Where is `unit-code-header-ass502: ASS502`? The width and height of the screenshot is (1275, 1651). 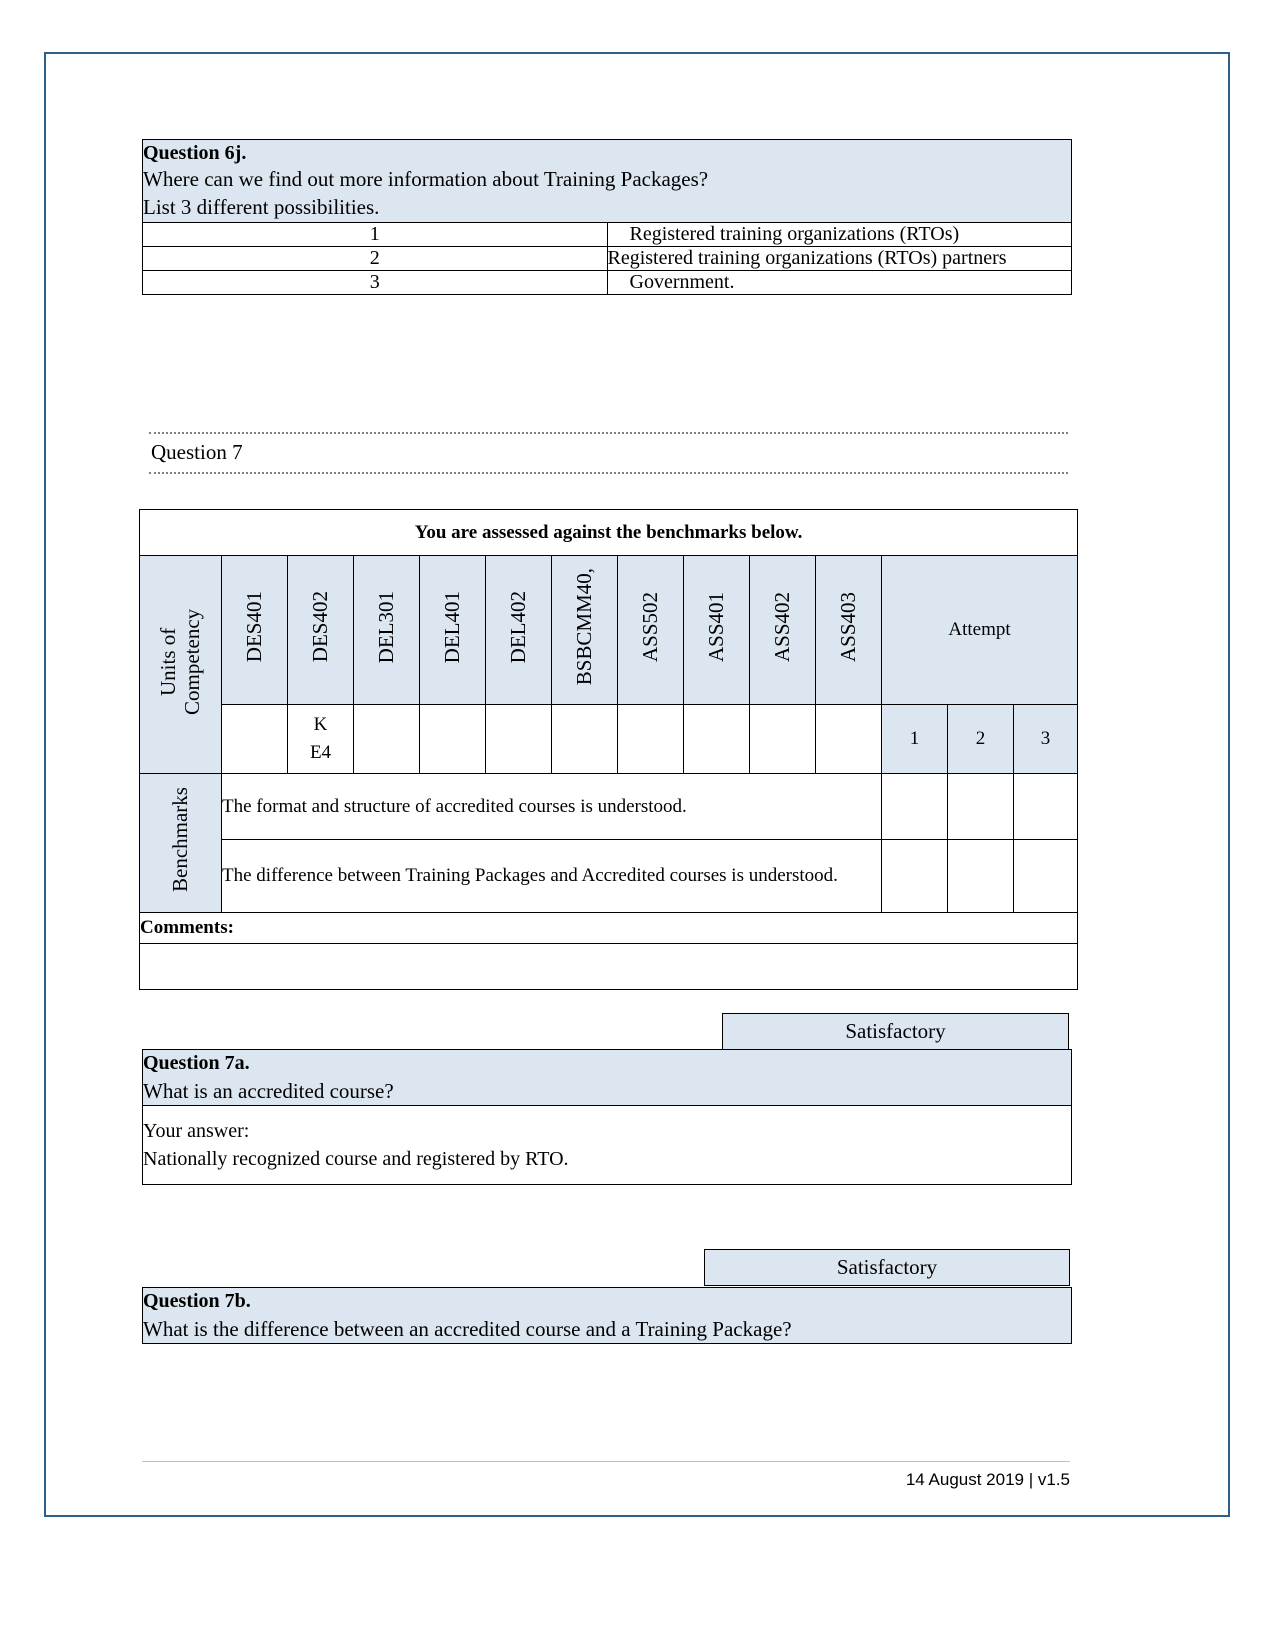
unit-code-header-ass502: ASS502 is located at coordinates (650, 630).